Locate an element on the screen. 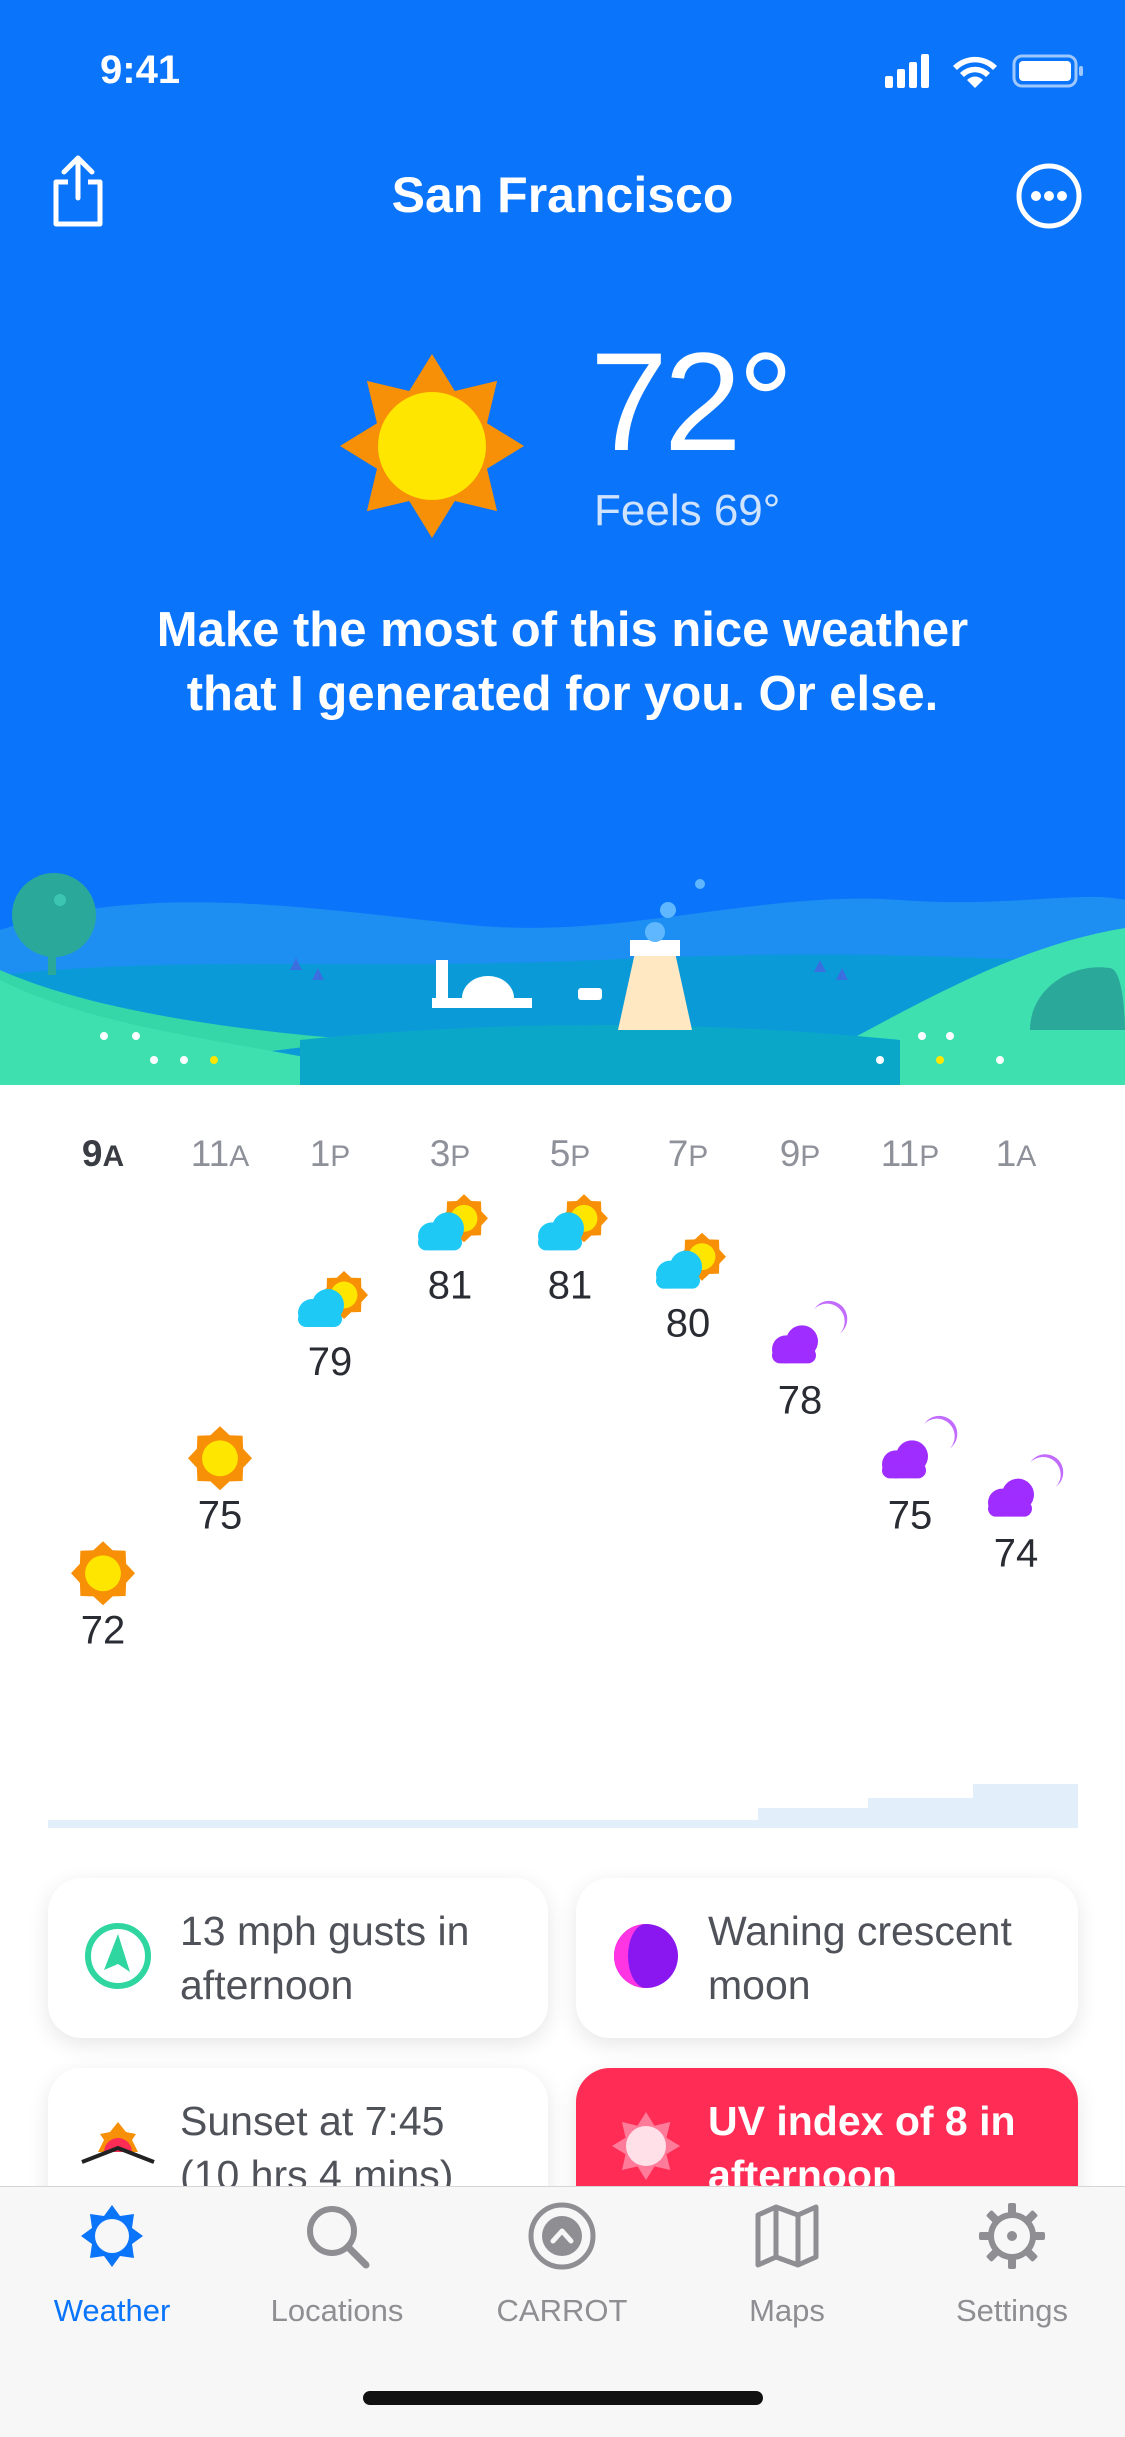 The width and height of the screenshot is (1125, 2437). search-icon is located at coordinates (338, 2237).